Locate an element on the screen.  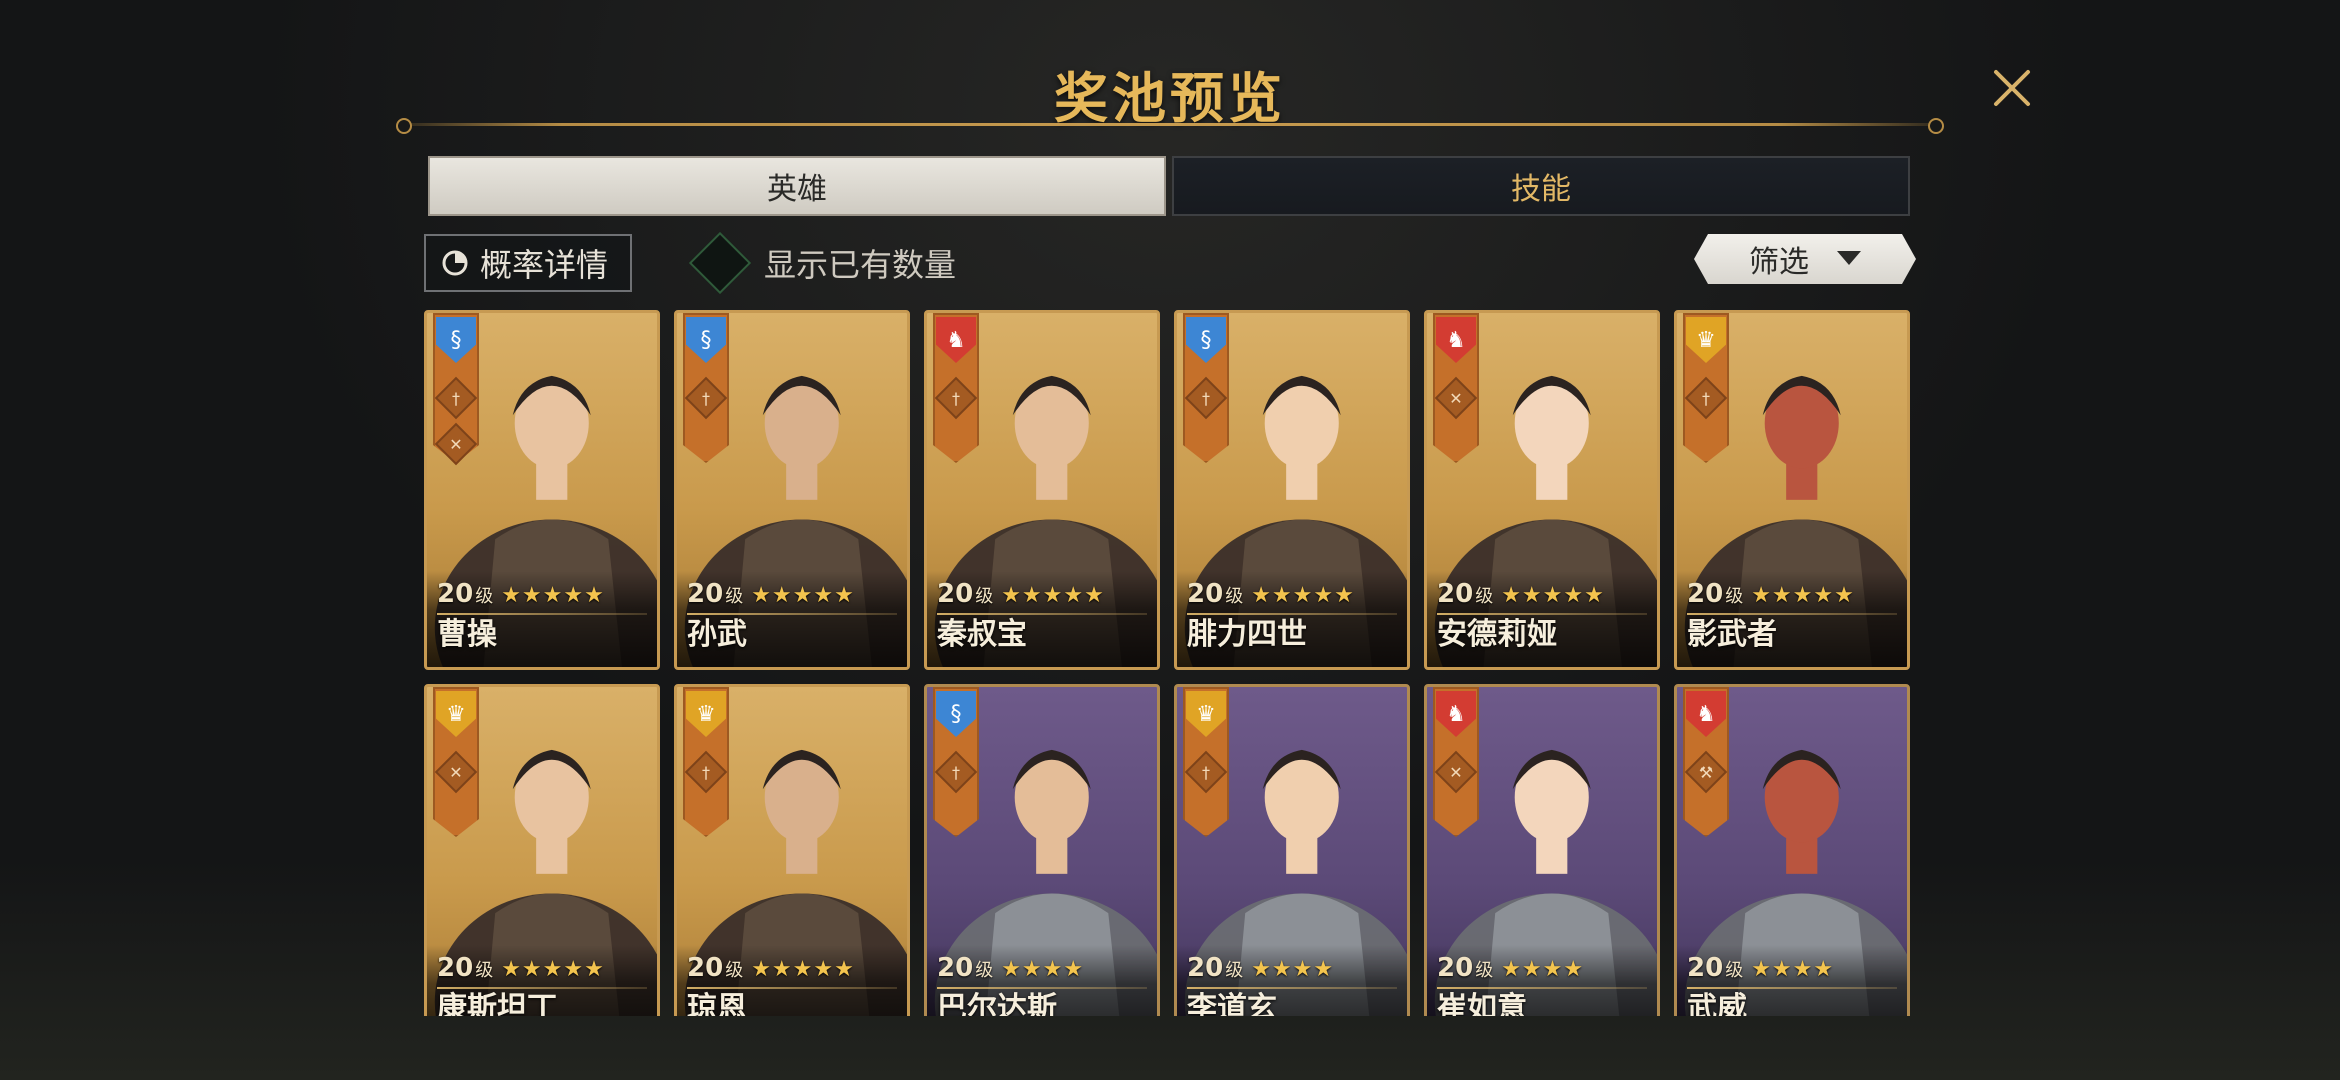
close-button is located at coordinates (2012, 88).